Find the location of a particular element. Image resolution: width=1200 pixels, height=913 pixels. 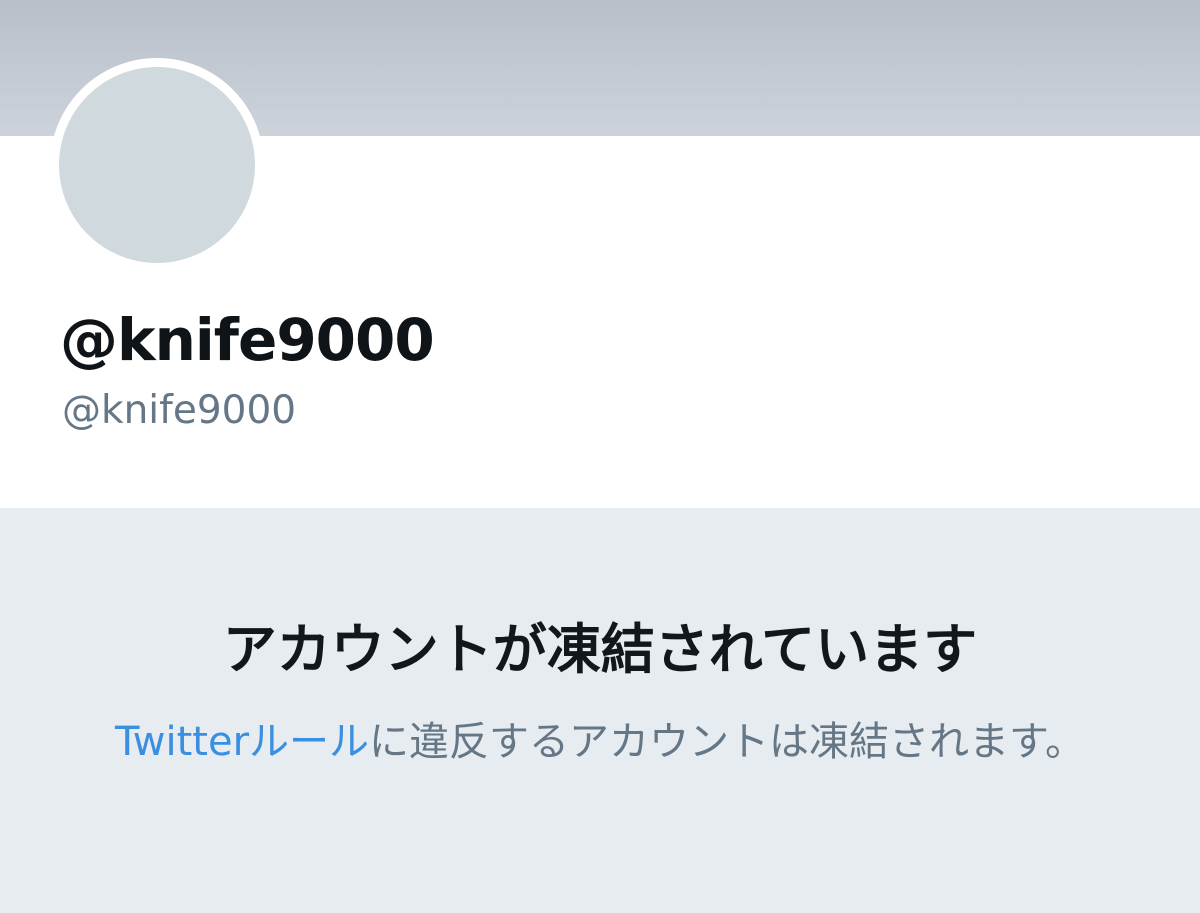

avatar is located at coordinates (157, 165).